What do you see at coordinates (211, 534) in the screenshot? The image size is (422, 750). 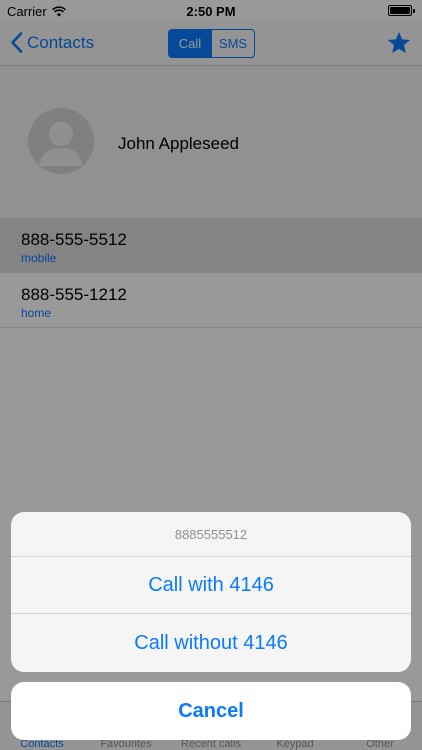 I see `action-sheet-title: 8885555512` at bounding box center [211, 534].